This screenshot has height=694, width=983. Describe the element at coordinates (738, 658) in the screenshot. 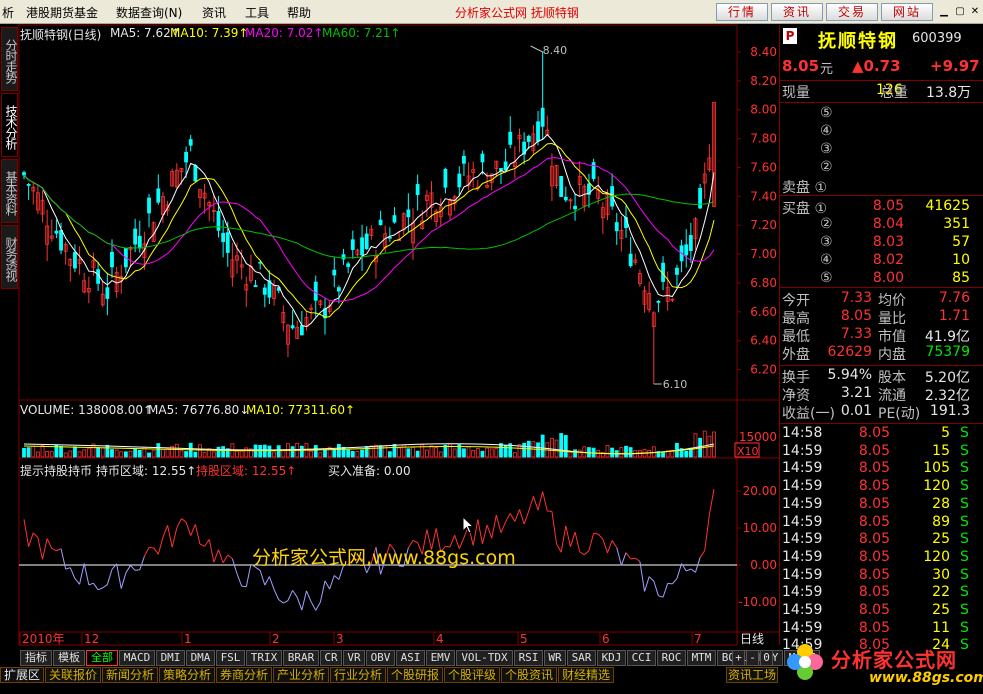

I see `zoom-control-plus: +` at that location.